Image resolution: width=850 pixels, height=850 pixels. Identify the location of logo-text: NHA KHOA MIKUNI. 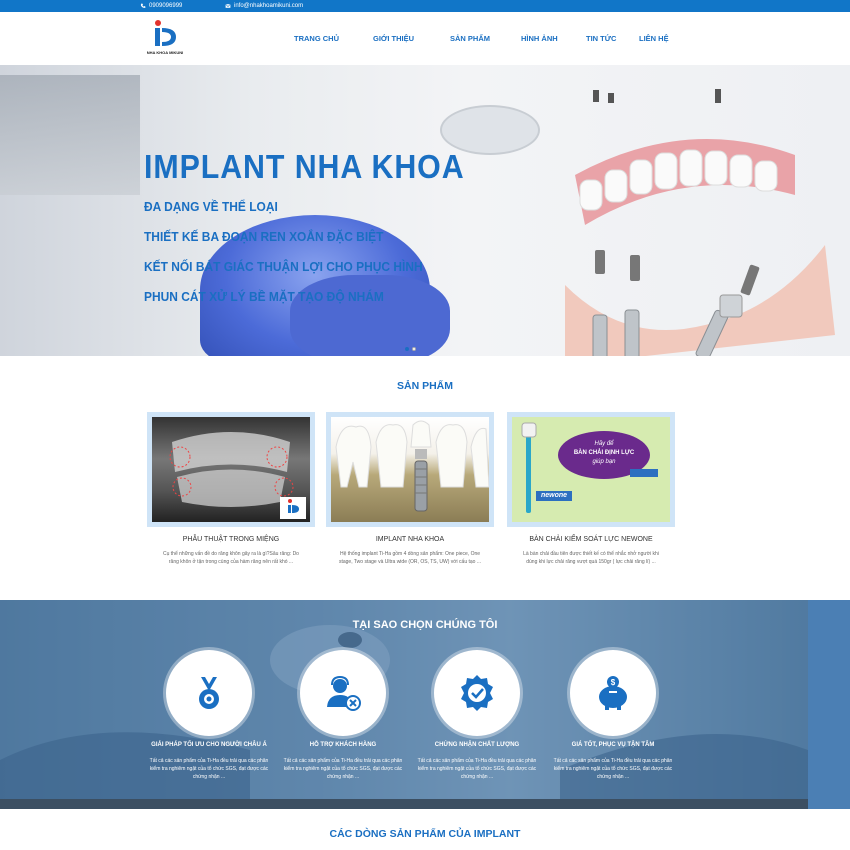
(165, 52).